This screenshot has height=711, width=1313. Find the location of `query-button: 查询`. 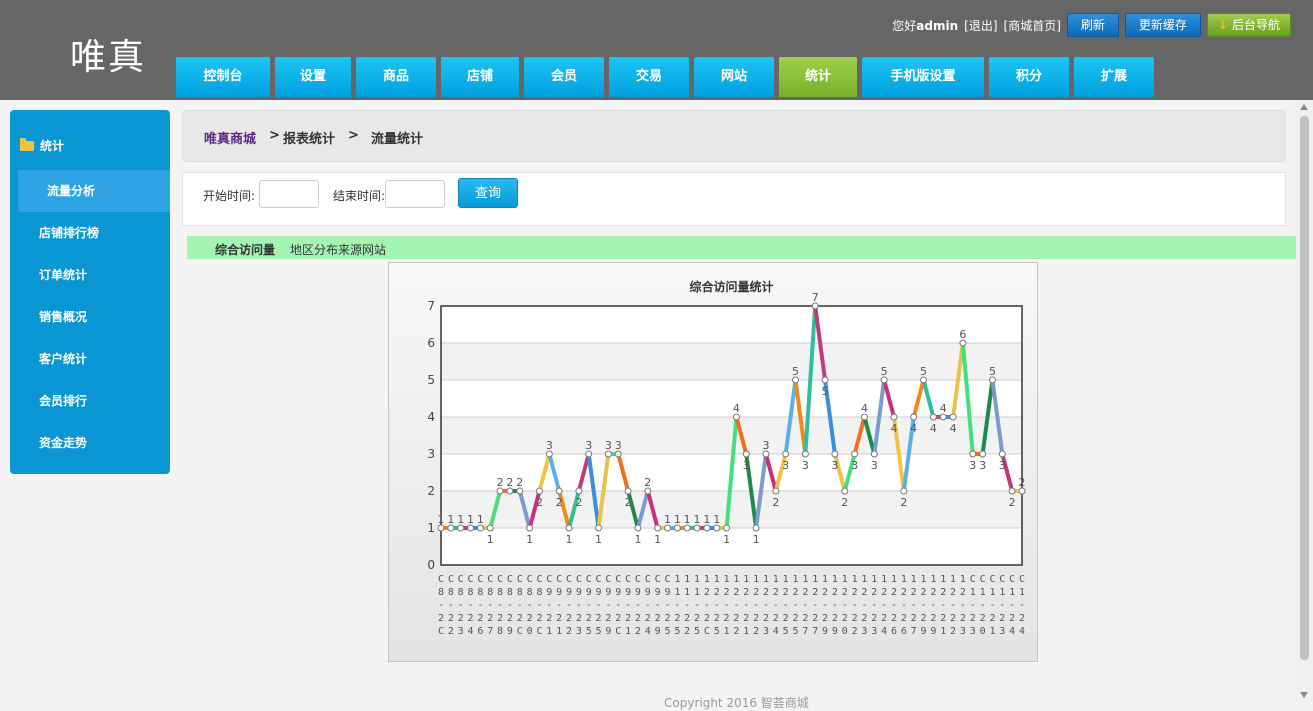

query-button: 查询 is located at coordinates (488, 193).